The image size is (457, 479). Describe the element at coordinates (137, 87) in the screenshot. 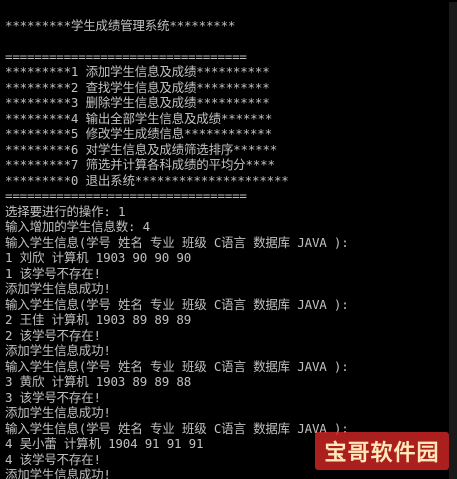

I see `console-line: *********2 查找学生信息及成绩**********` at that location.